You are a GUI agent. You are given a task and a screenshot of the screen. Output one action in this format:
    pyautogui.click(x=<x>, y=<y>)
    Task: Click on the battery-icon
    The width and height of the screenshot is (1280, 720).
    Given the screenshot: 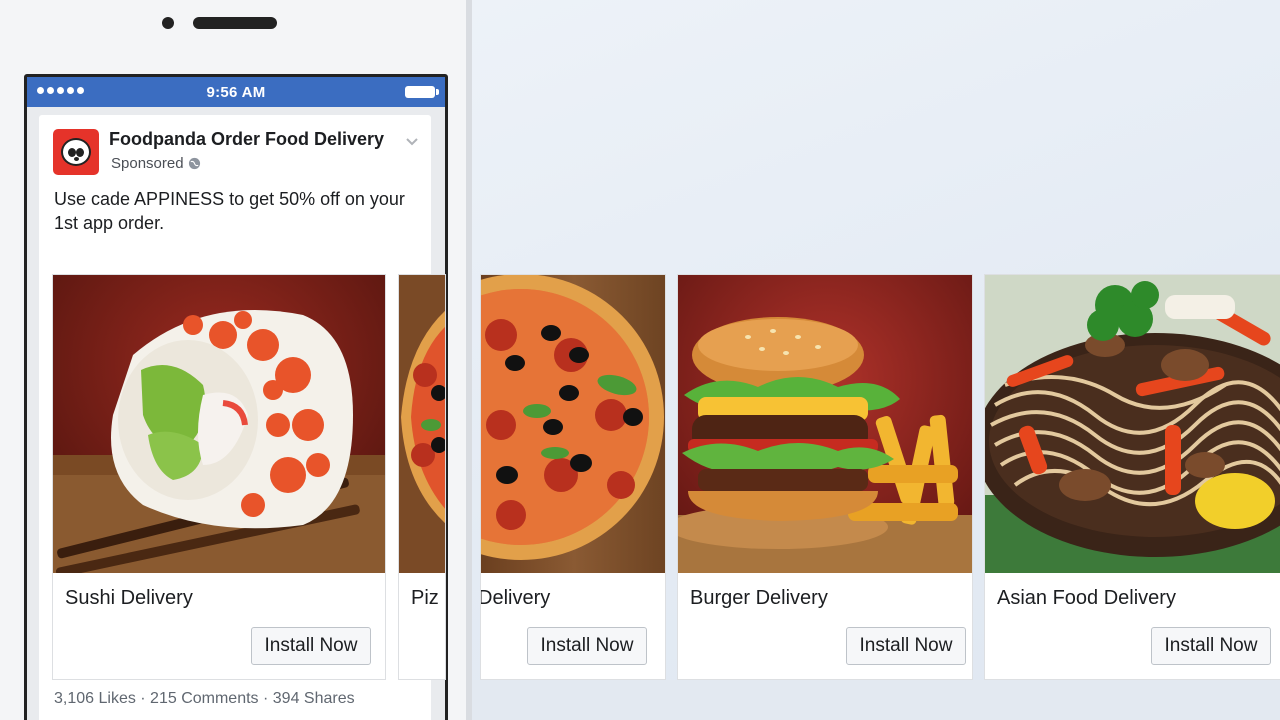 What is the action you would take?
    pyautogui.click(x=422, y=92)
    